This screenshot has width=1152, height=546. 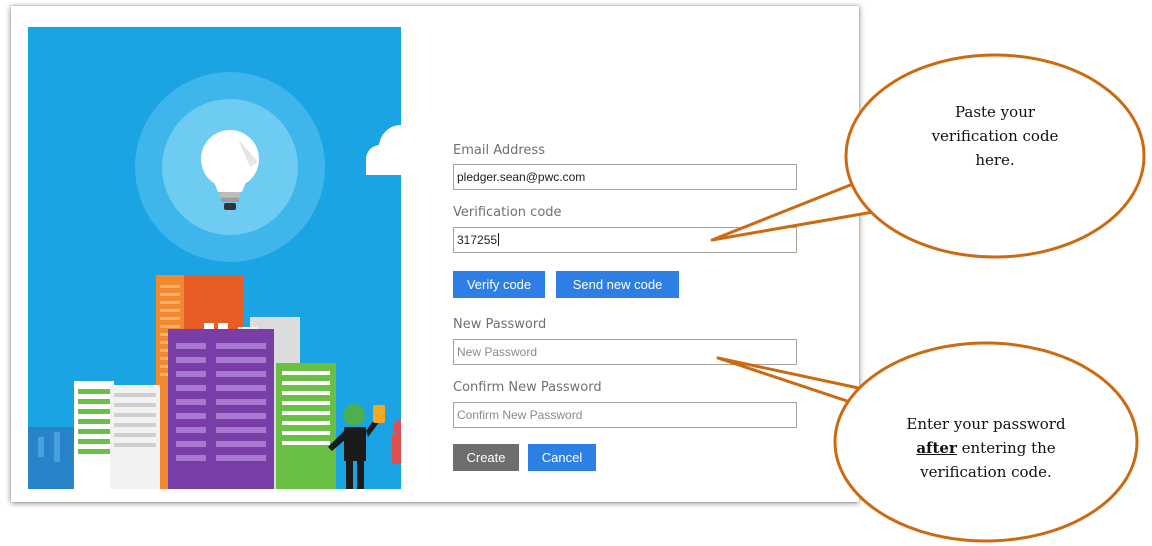 What do you see at coordinates (936, 448) in the screenshot?
I see `callout-password-emphasis: after` at bounding box center [936, 448].